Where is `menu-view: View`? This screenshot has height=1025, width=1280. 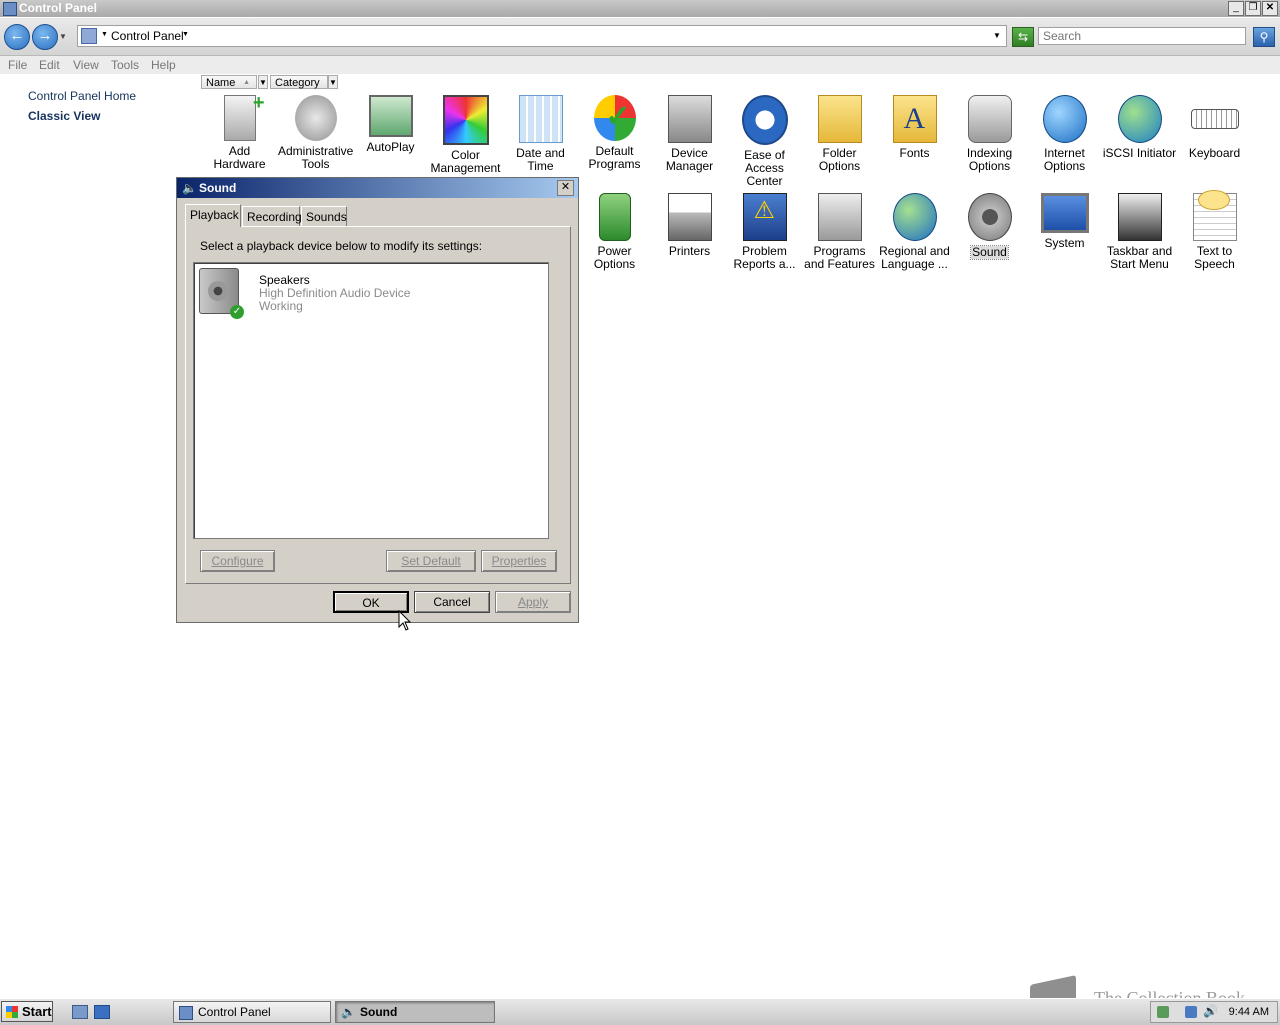
menu-view: View is located at coordinates (86, 65).